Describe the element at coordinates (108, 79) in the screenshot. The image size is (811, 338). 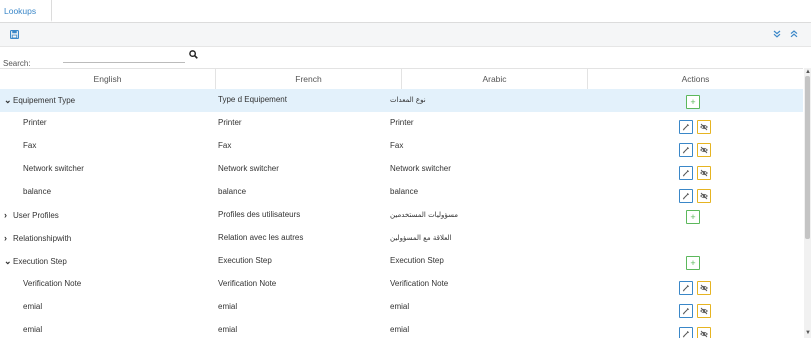
I see `column-header-english: English` at that location.